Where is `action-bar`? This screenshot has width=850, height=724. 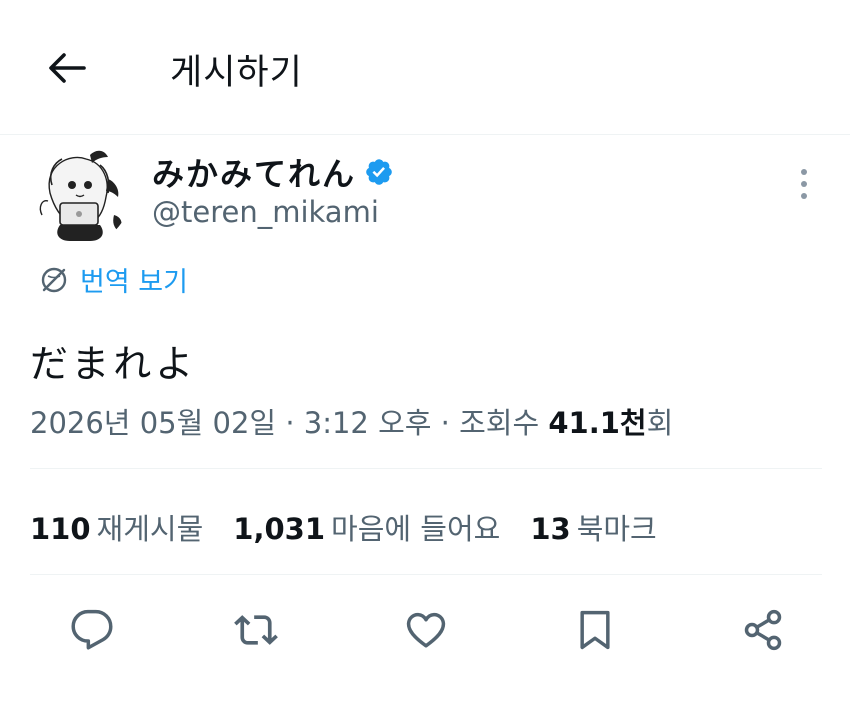 action-bar is located at coordinates (425, 632).